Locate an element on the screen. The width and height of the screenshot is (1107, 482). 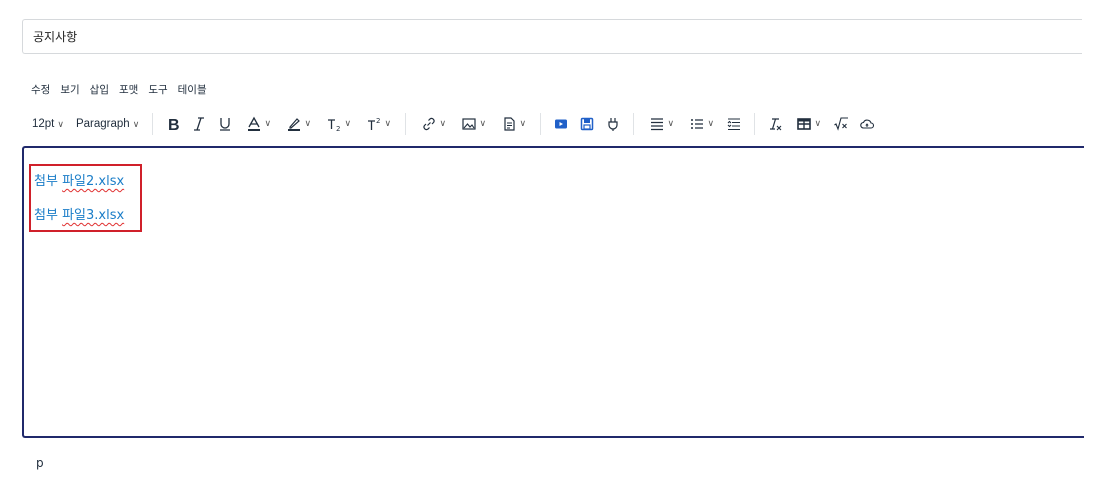
attachment-link: 파일3.xlsx is located at coordinates (93, 215).